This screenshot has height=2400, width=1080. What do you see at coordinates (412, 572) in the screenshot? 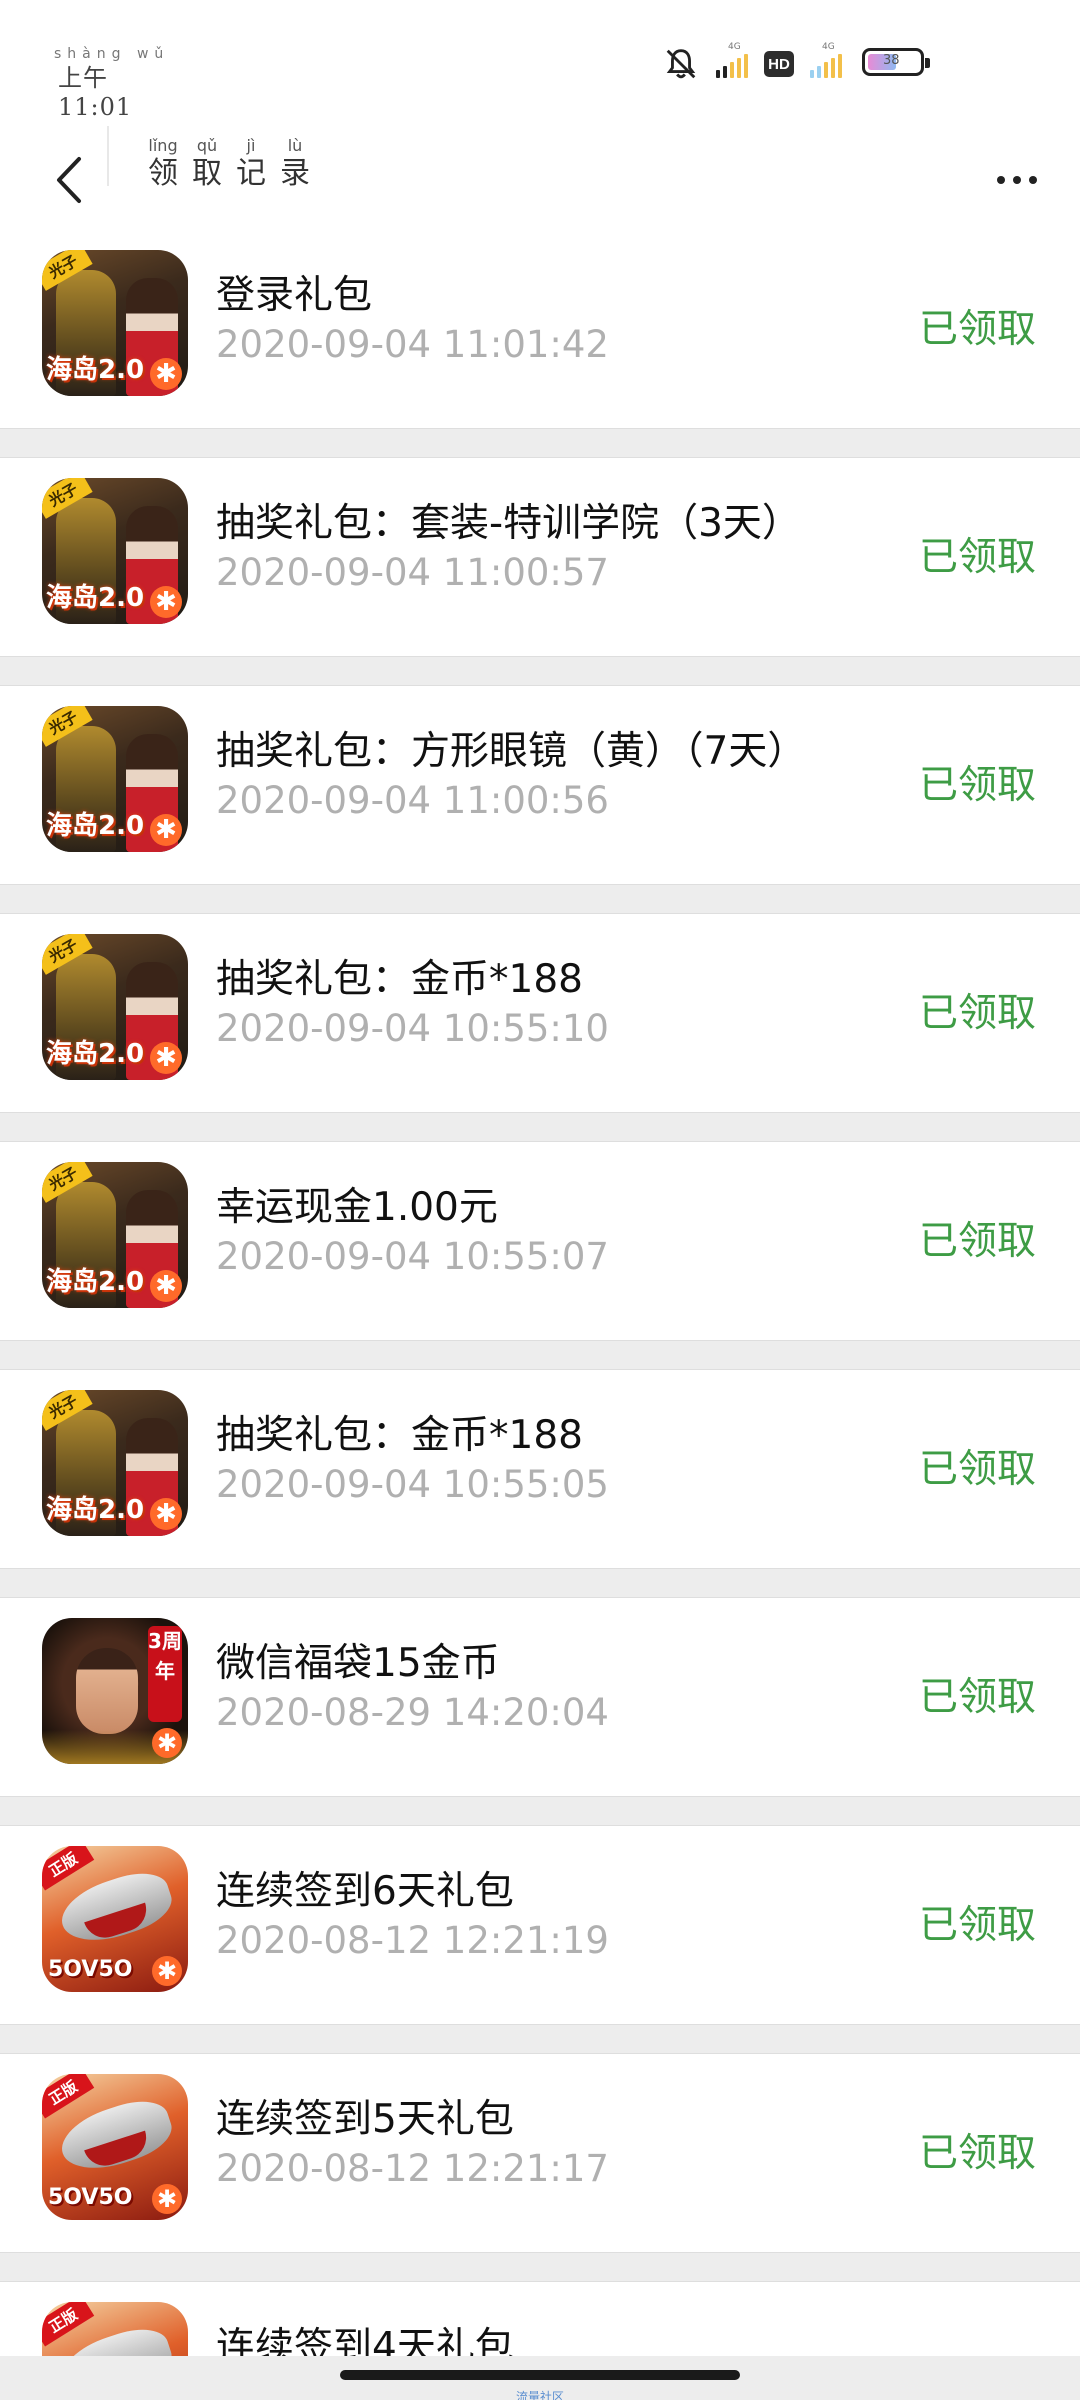
I see `record-time: 2020-09-04 11:00:57` at bounding box center [412, 572].